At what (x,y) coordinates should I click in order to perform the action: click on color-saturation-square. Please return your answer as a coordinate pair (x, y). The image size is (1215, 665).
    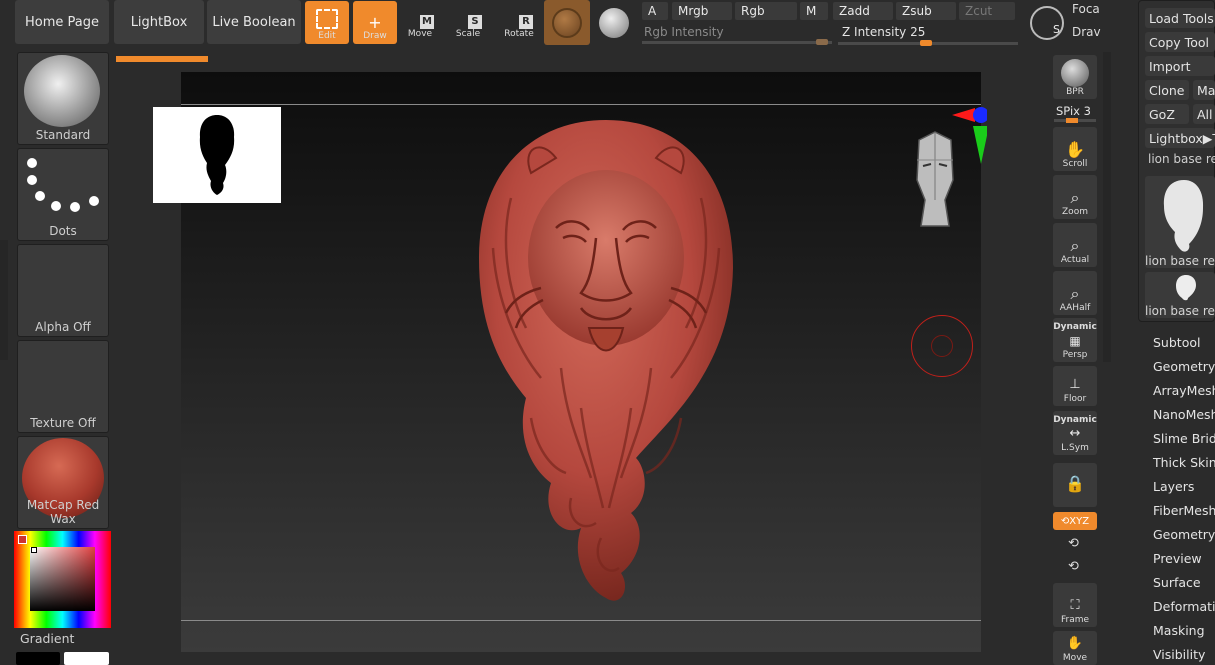
    Looking at the image, I should click on (62, 579).